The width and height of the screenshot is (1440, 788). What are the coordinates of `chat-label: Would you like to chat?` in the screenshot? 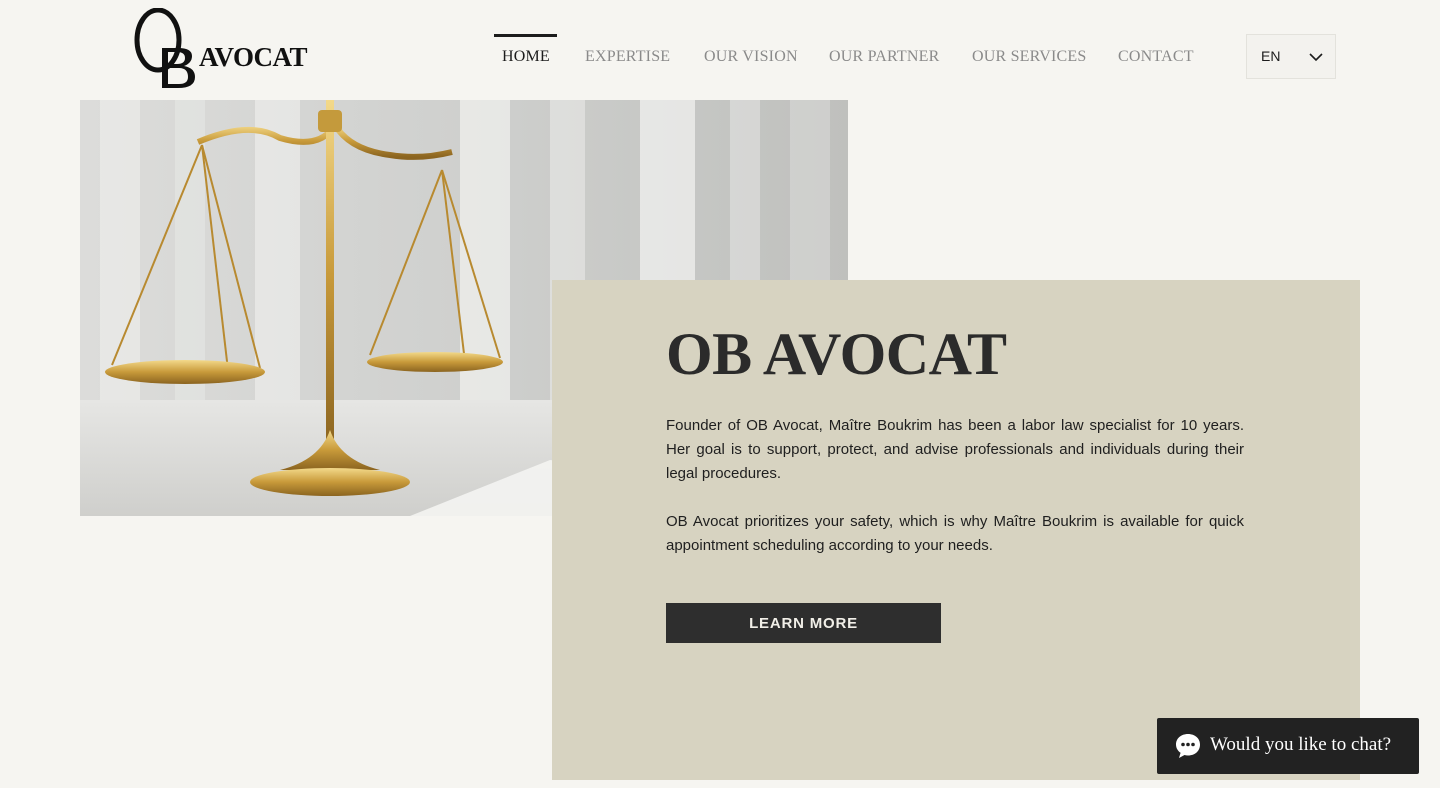 It's located at (1301, 744).